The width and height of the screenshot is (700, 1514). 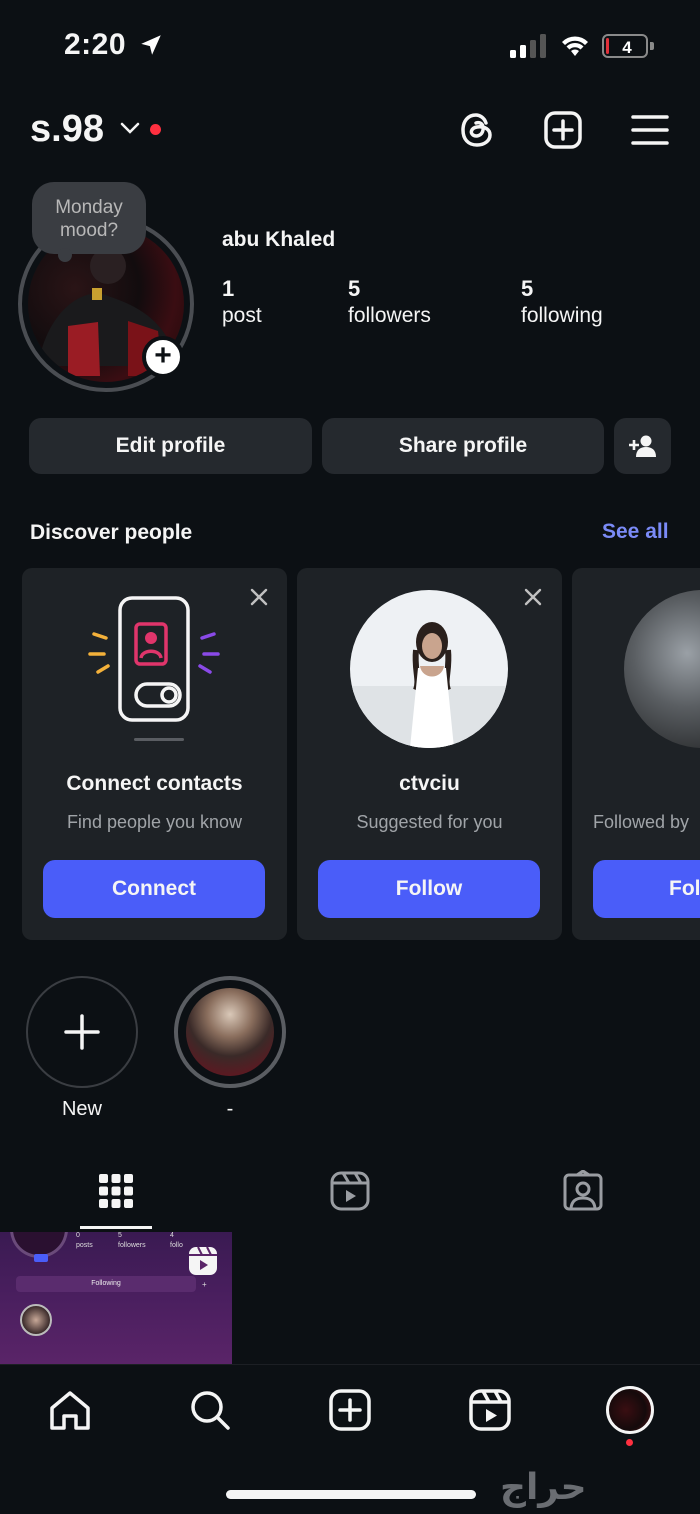 I want to click on thumb-stat: 5, so click(x=120, y=1235).